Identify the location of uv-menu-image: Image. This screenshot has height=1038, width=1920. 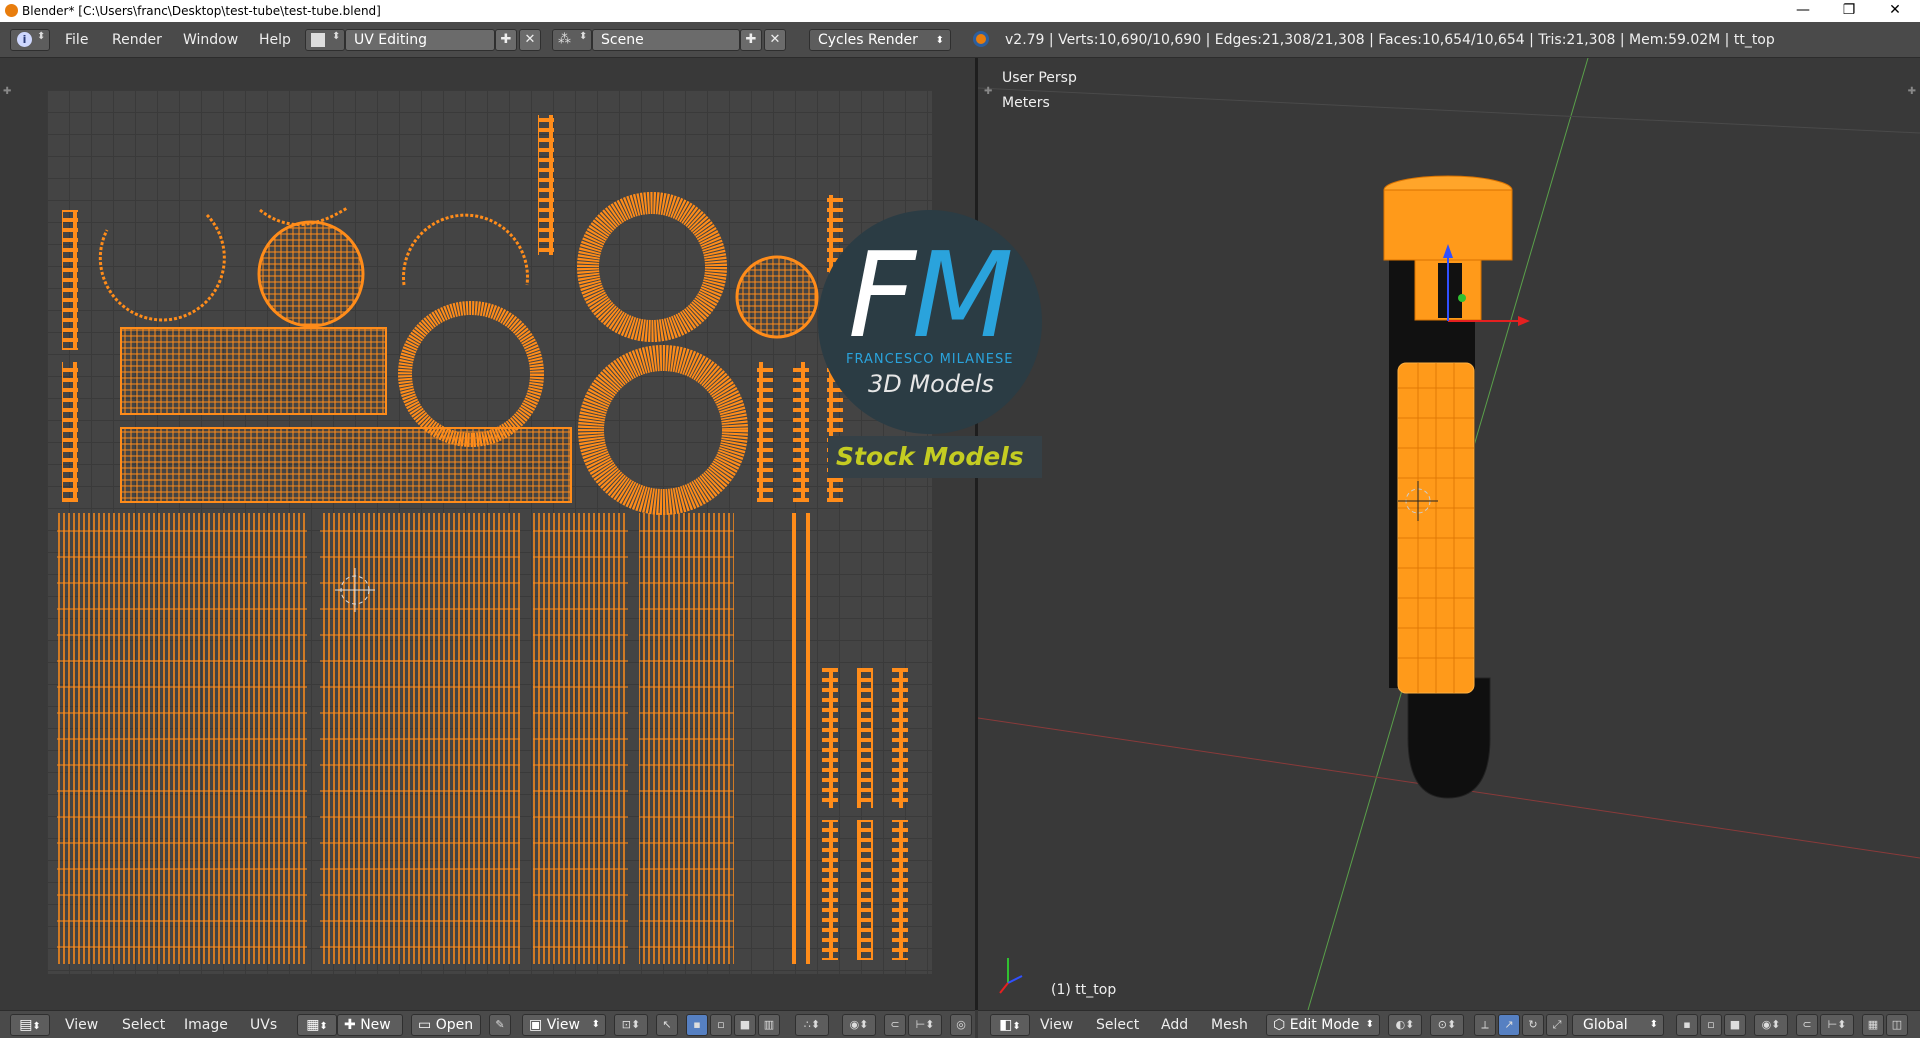
(206, 1025).